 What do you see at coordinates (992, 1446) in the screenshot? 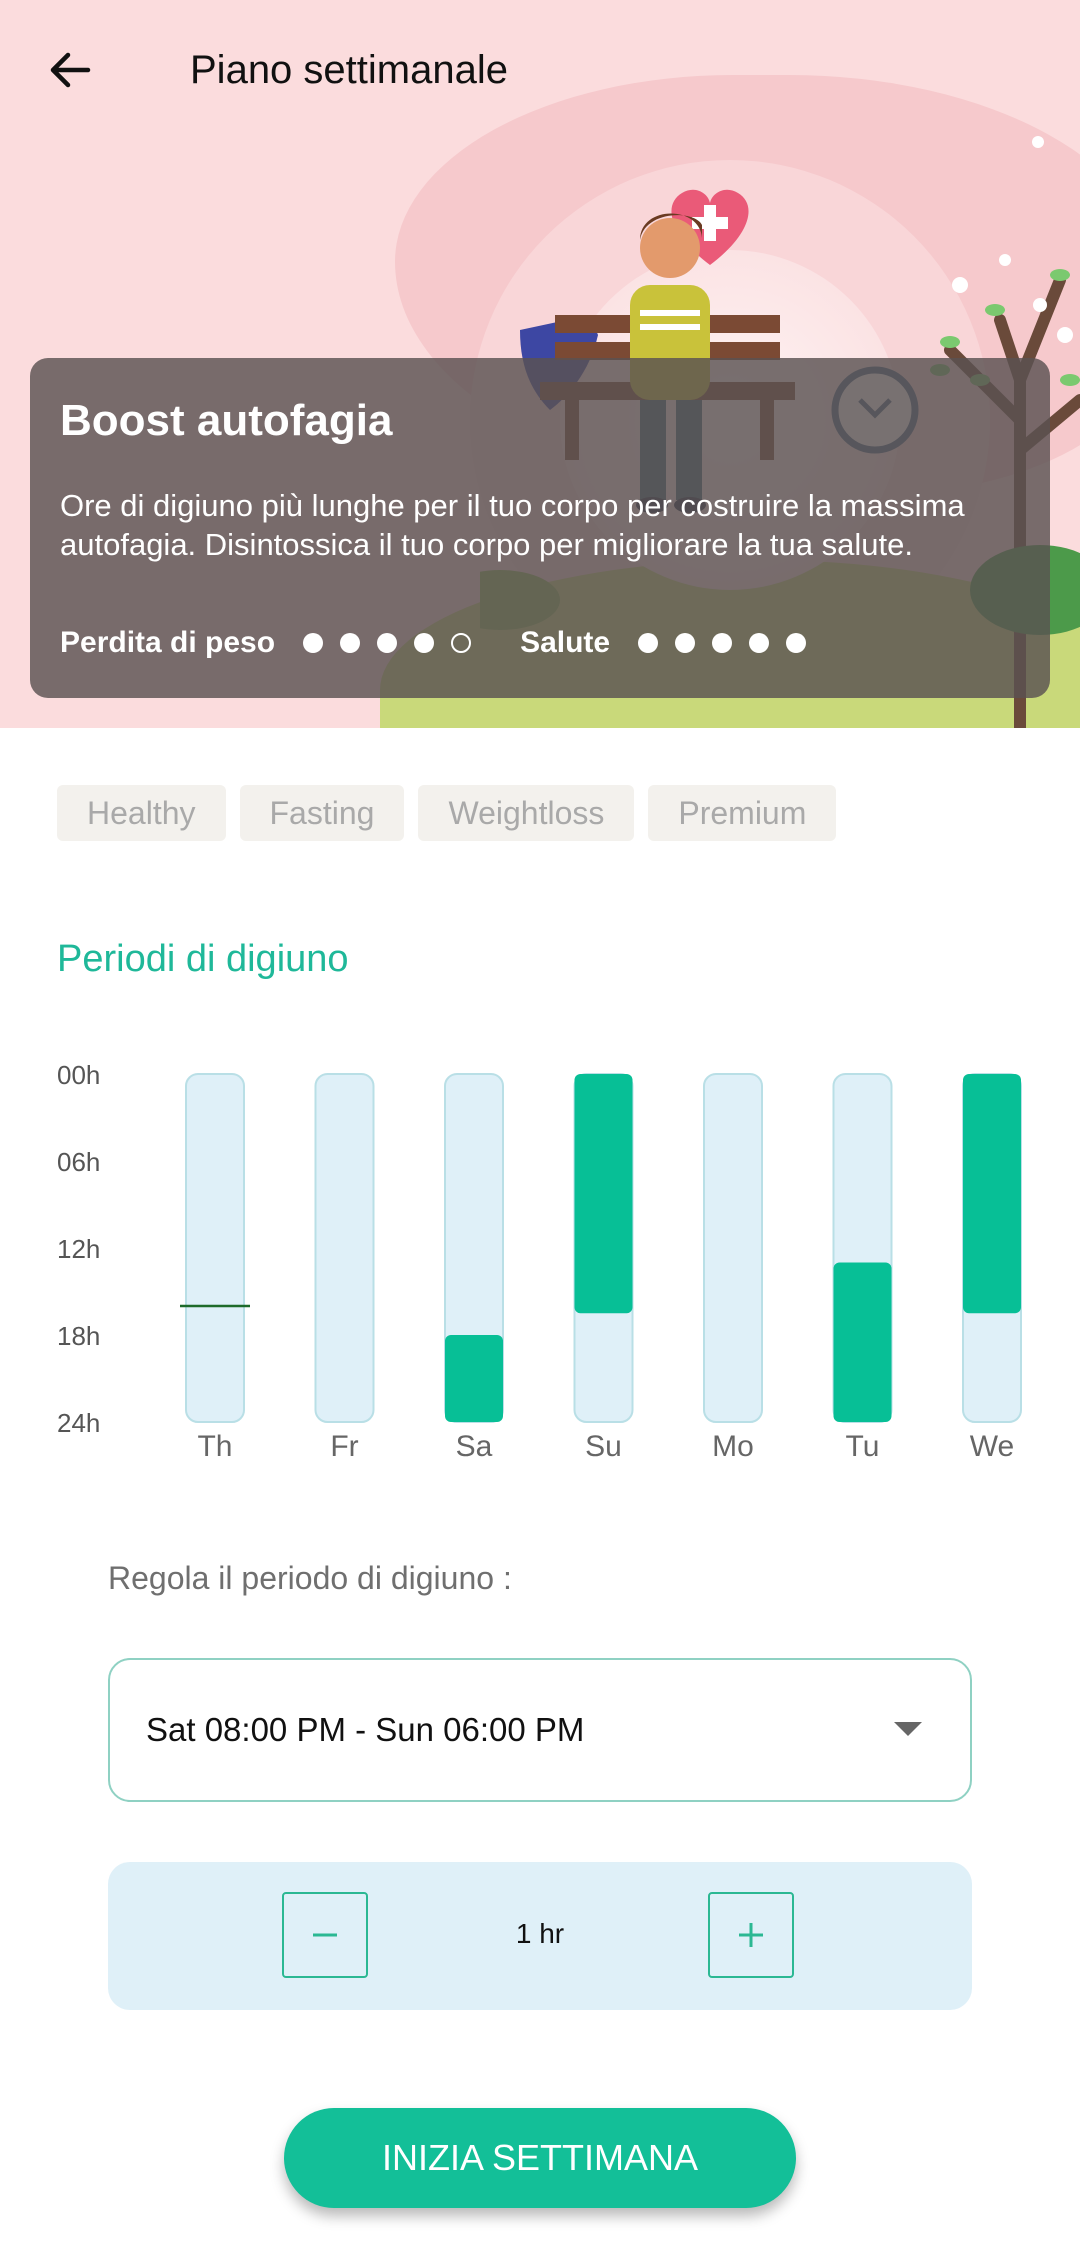
I see `day-label: We` at bounding box center [992, 1446].